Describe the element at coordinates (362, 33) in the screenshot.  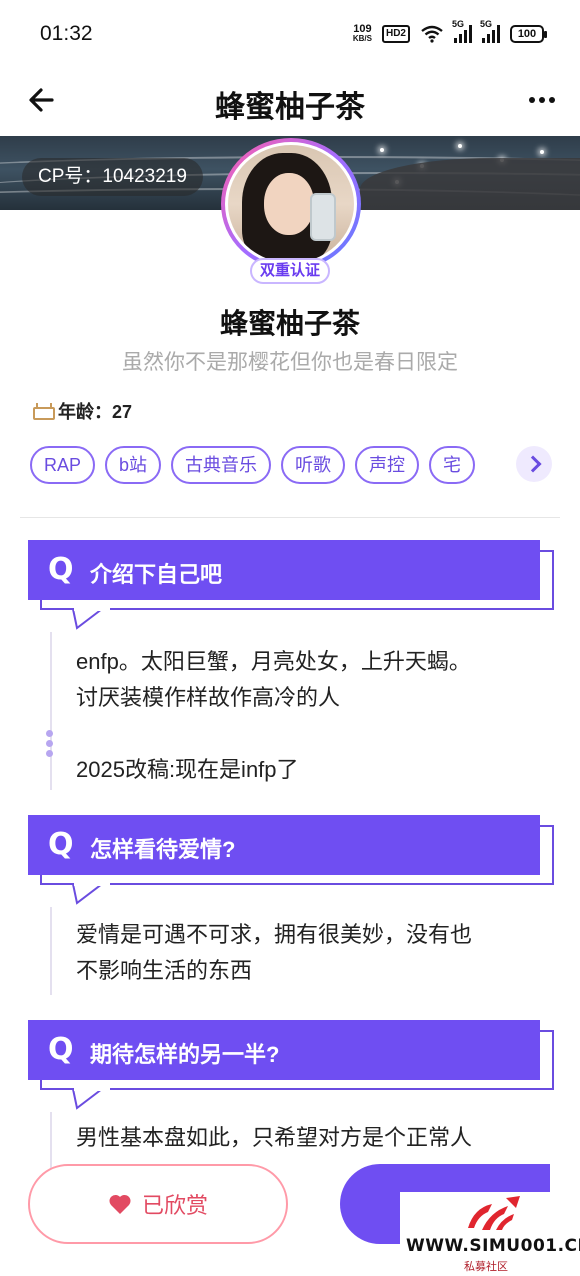
I see `network-speed: 109 KB/S` at that location.